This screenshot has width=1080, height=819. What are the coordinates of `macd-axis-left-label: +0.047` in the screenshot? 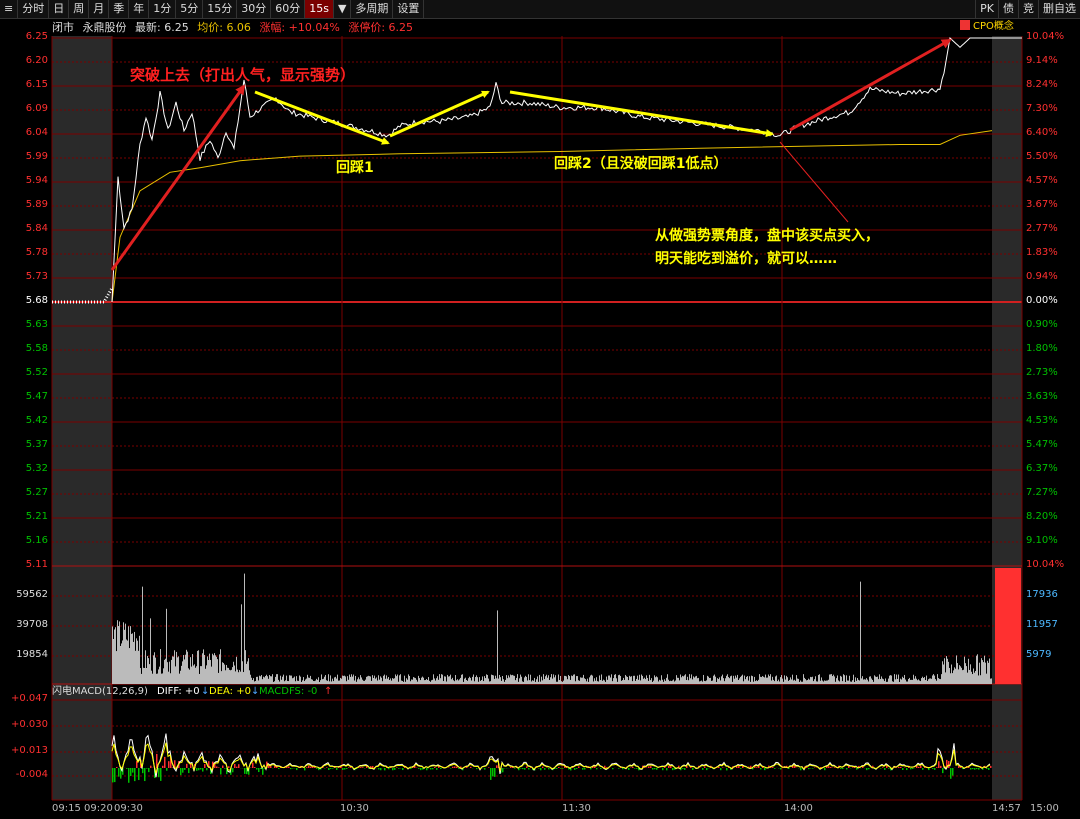 It's located at (29, 698).